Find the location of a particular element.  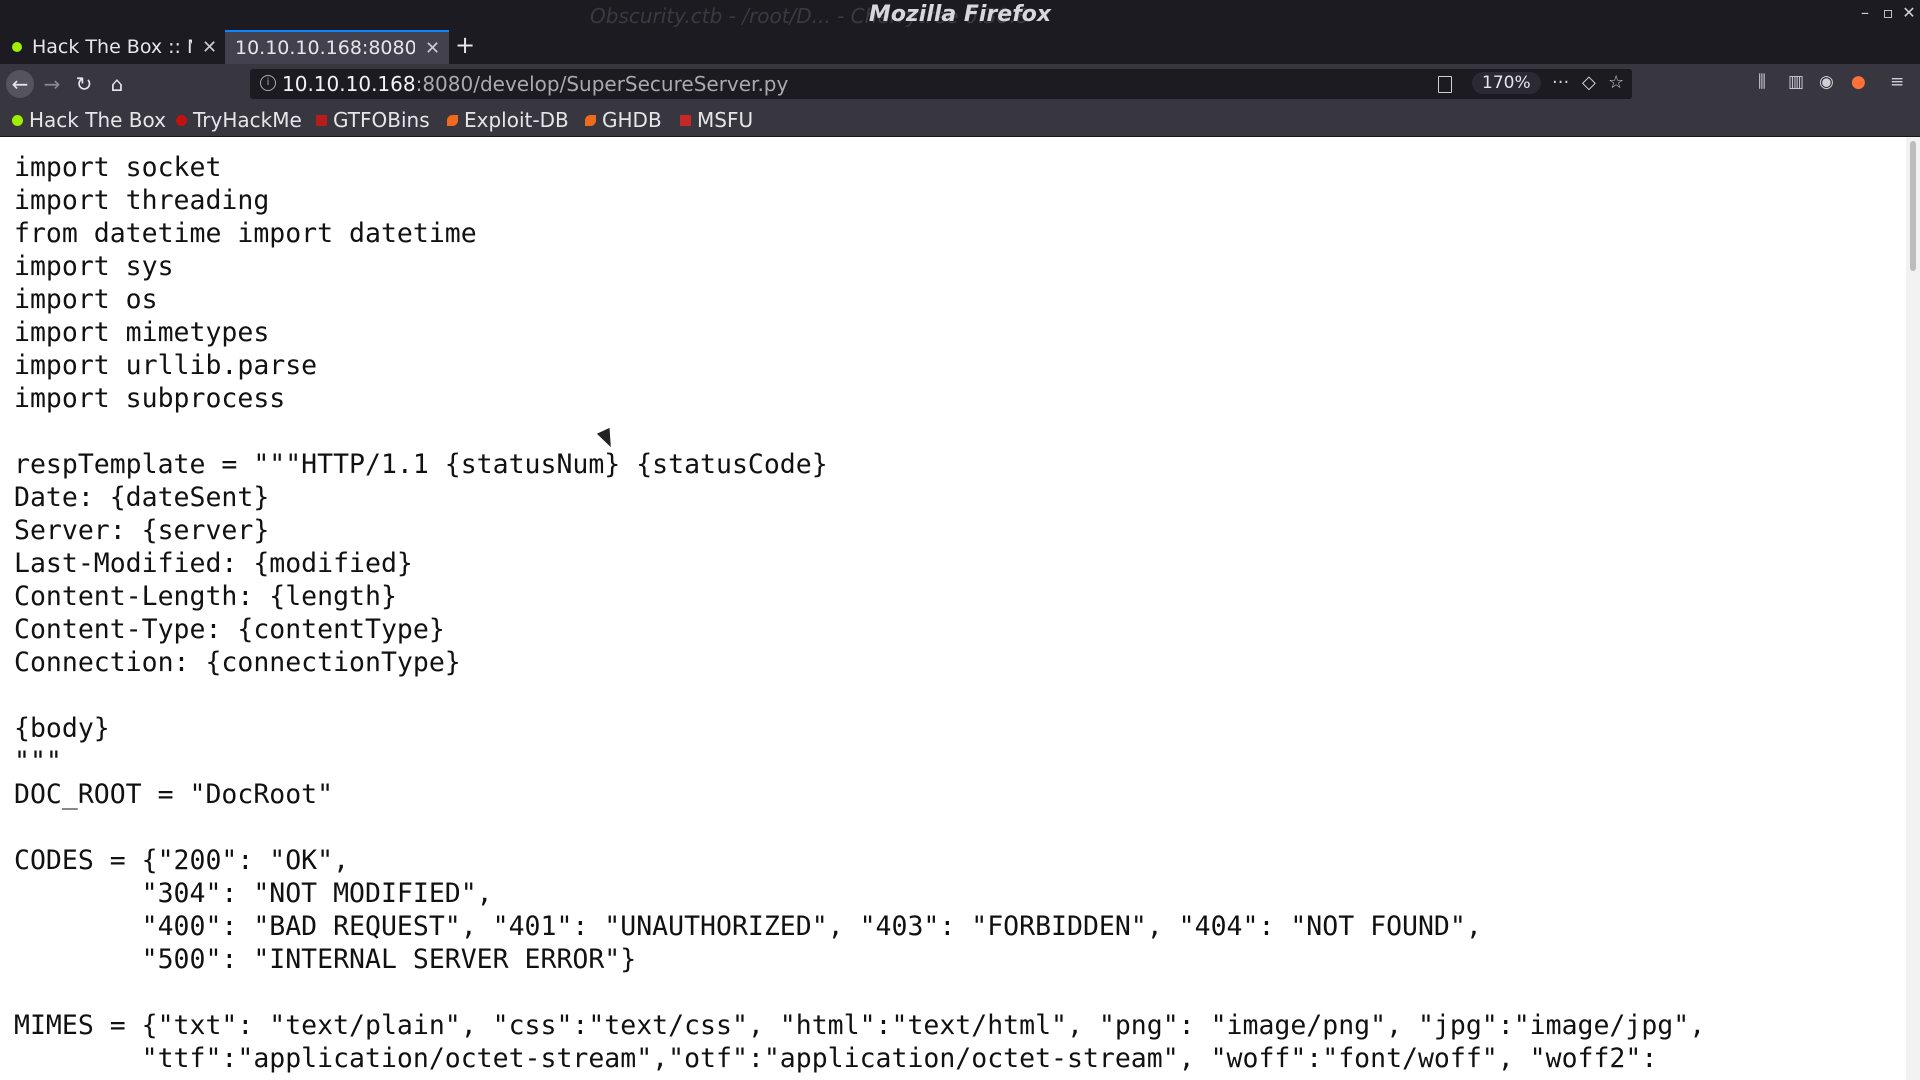

code-line: import os is located at coordinates (86, 299).